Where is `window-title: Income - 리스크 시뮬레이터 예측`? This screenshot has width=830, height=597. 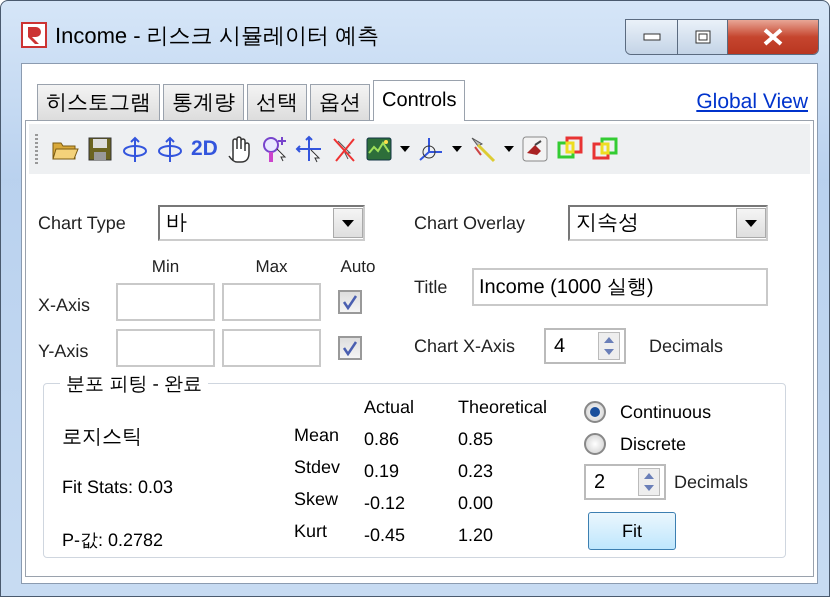
window-title: Income - 리스크 시뮬레이터 예측 is located at coordinates (217, 36).